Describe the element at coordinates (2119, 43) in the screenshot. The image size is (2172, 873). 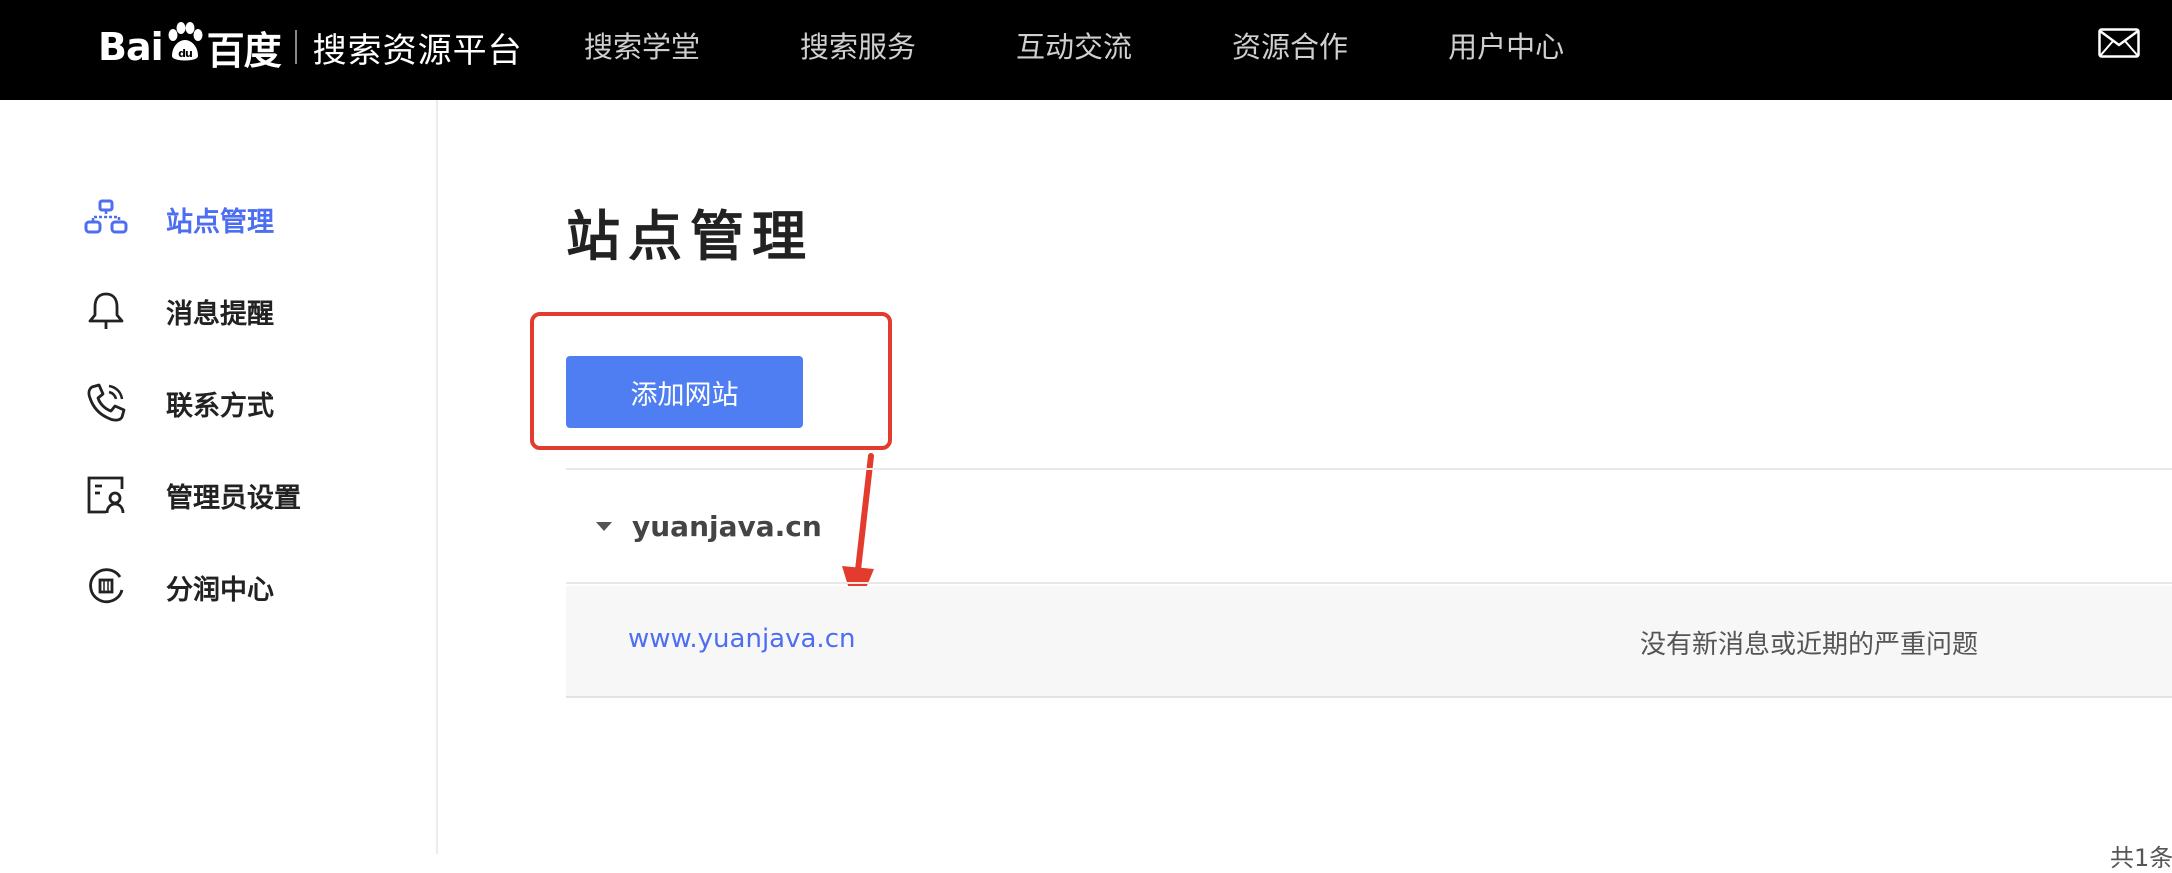
I see `mail-icon` at that location.